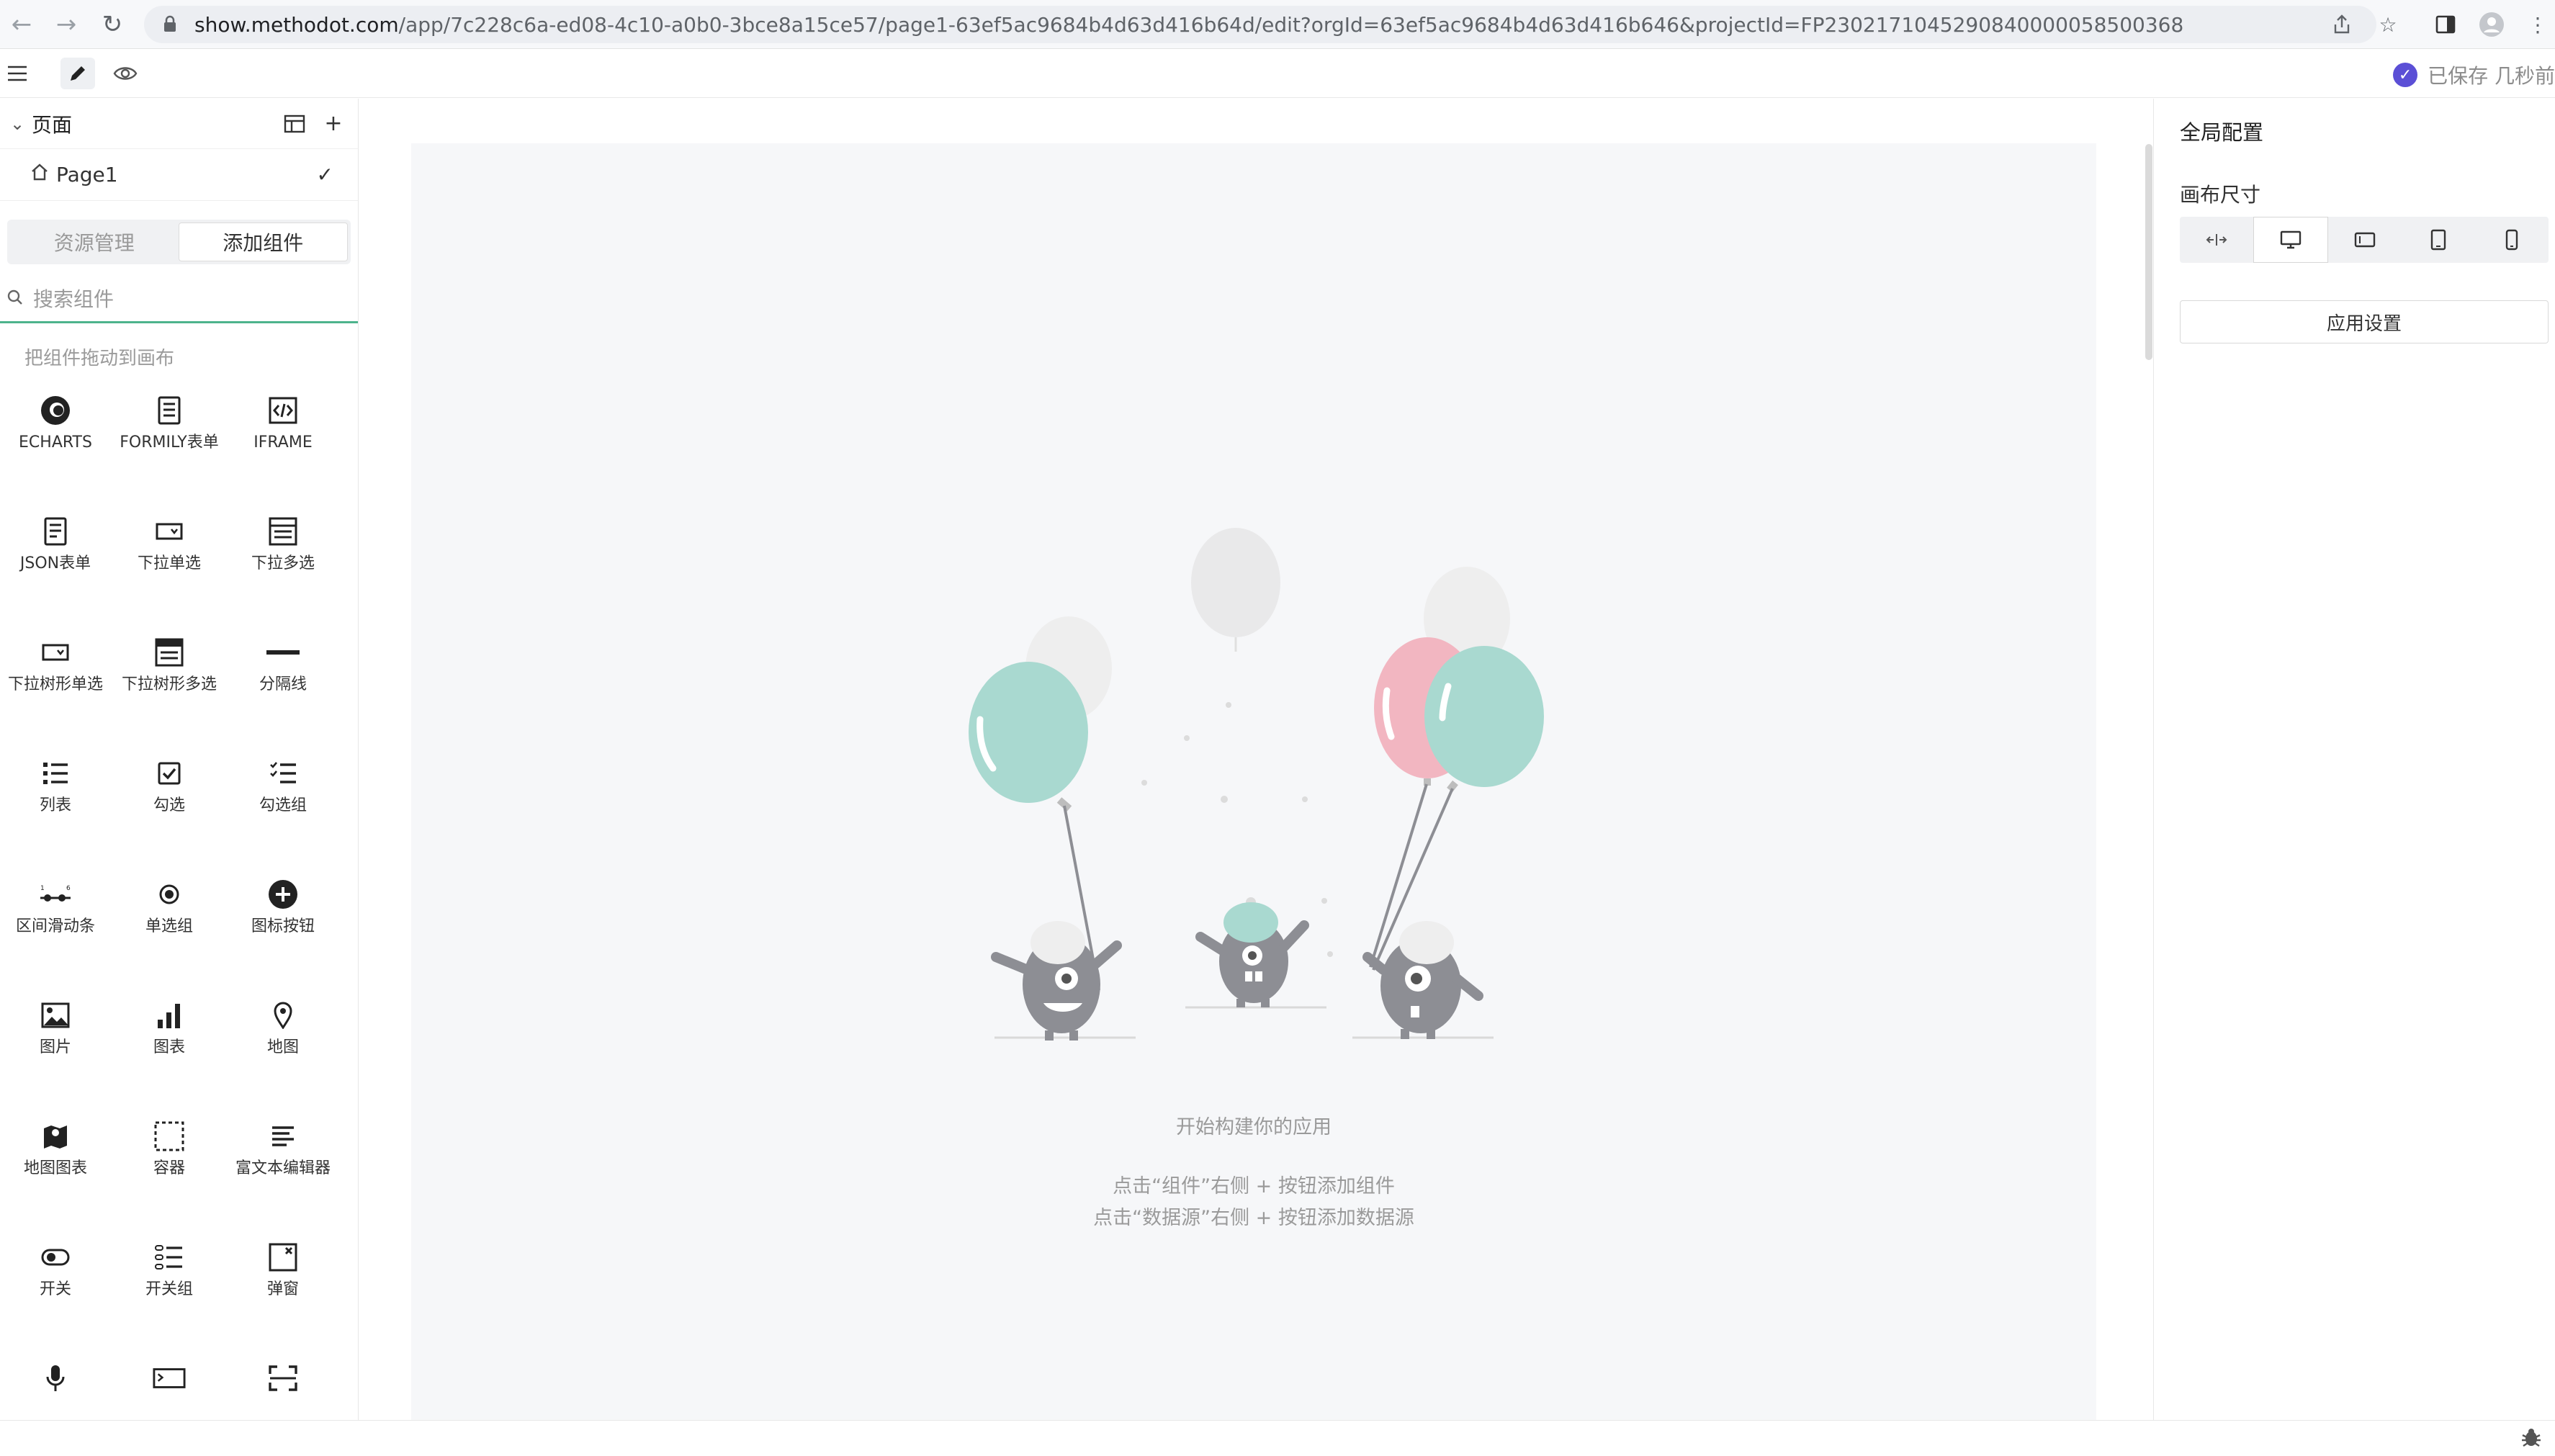 The width and height of the screenshot is (2555, 1456). I want to click on component-echarts: ECHARTS, so click(55, 448).